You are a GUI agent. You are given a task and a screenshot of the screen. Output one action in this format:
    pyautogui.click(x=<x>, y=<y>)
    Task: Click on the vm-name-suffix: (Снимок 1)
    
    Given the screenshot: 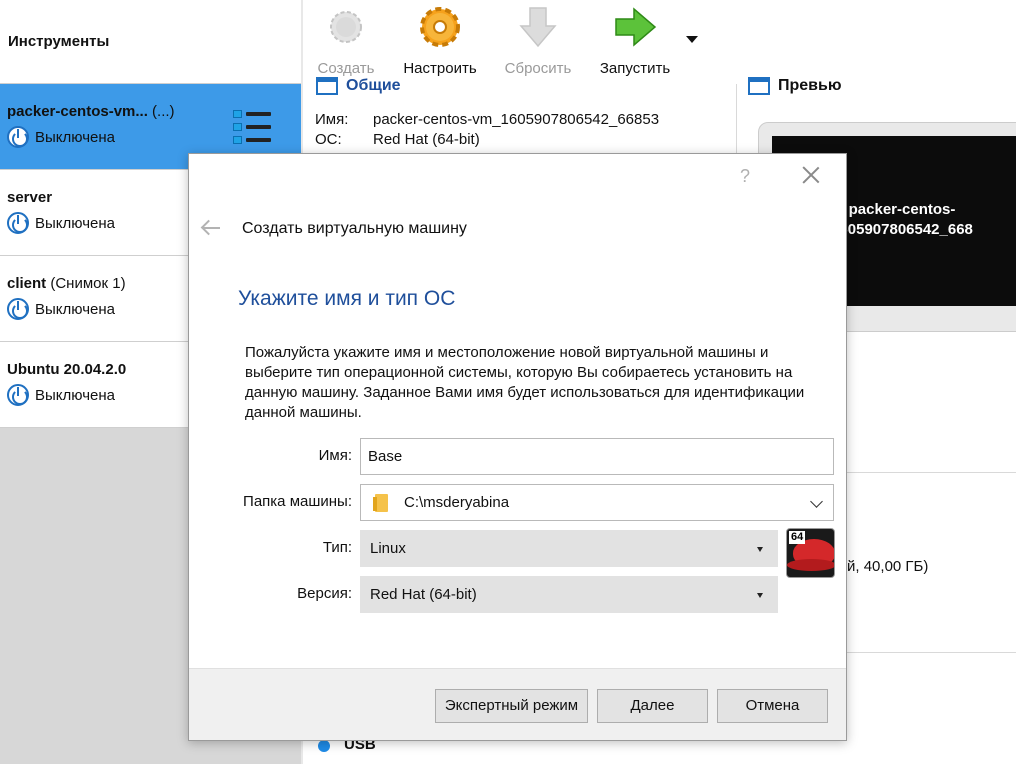 What is the action you would take?
    pyautogui.click(x=86, y=283)
    